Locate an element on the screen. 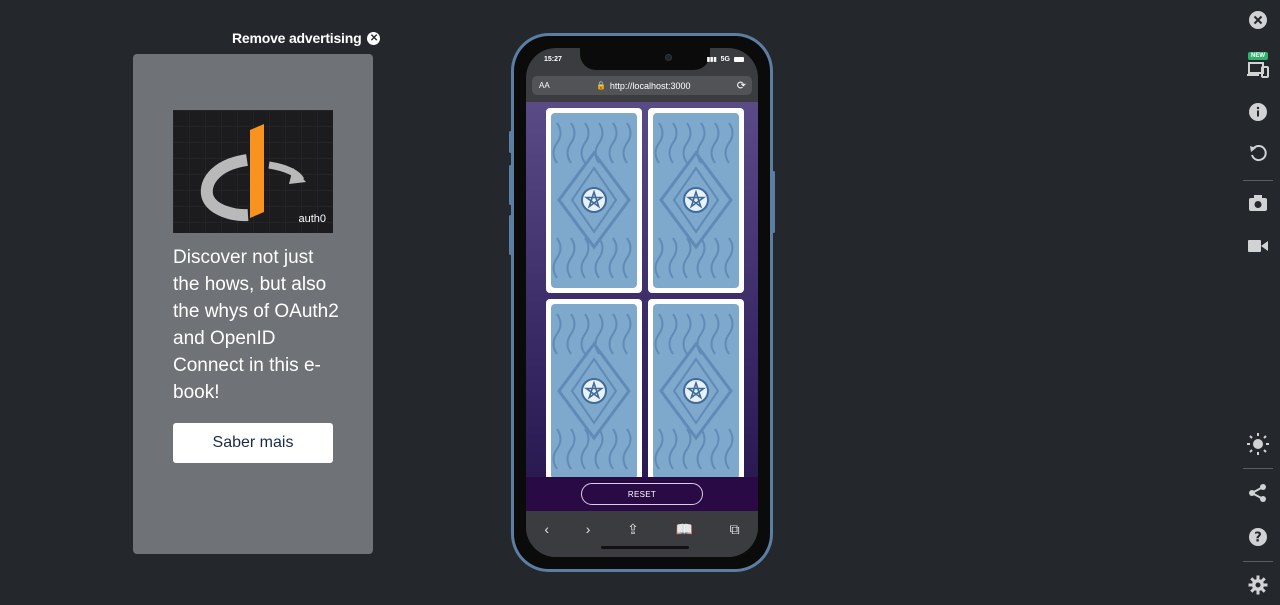 This screenshot has width=1280, height=605. network-type: 5G is located at coordinates (725, 59).